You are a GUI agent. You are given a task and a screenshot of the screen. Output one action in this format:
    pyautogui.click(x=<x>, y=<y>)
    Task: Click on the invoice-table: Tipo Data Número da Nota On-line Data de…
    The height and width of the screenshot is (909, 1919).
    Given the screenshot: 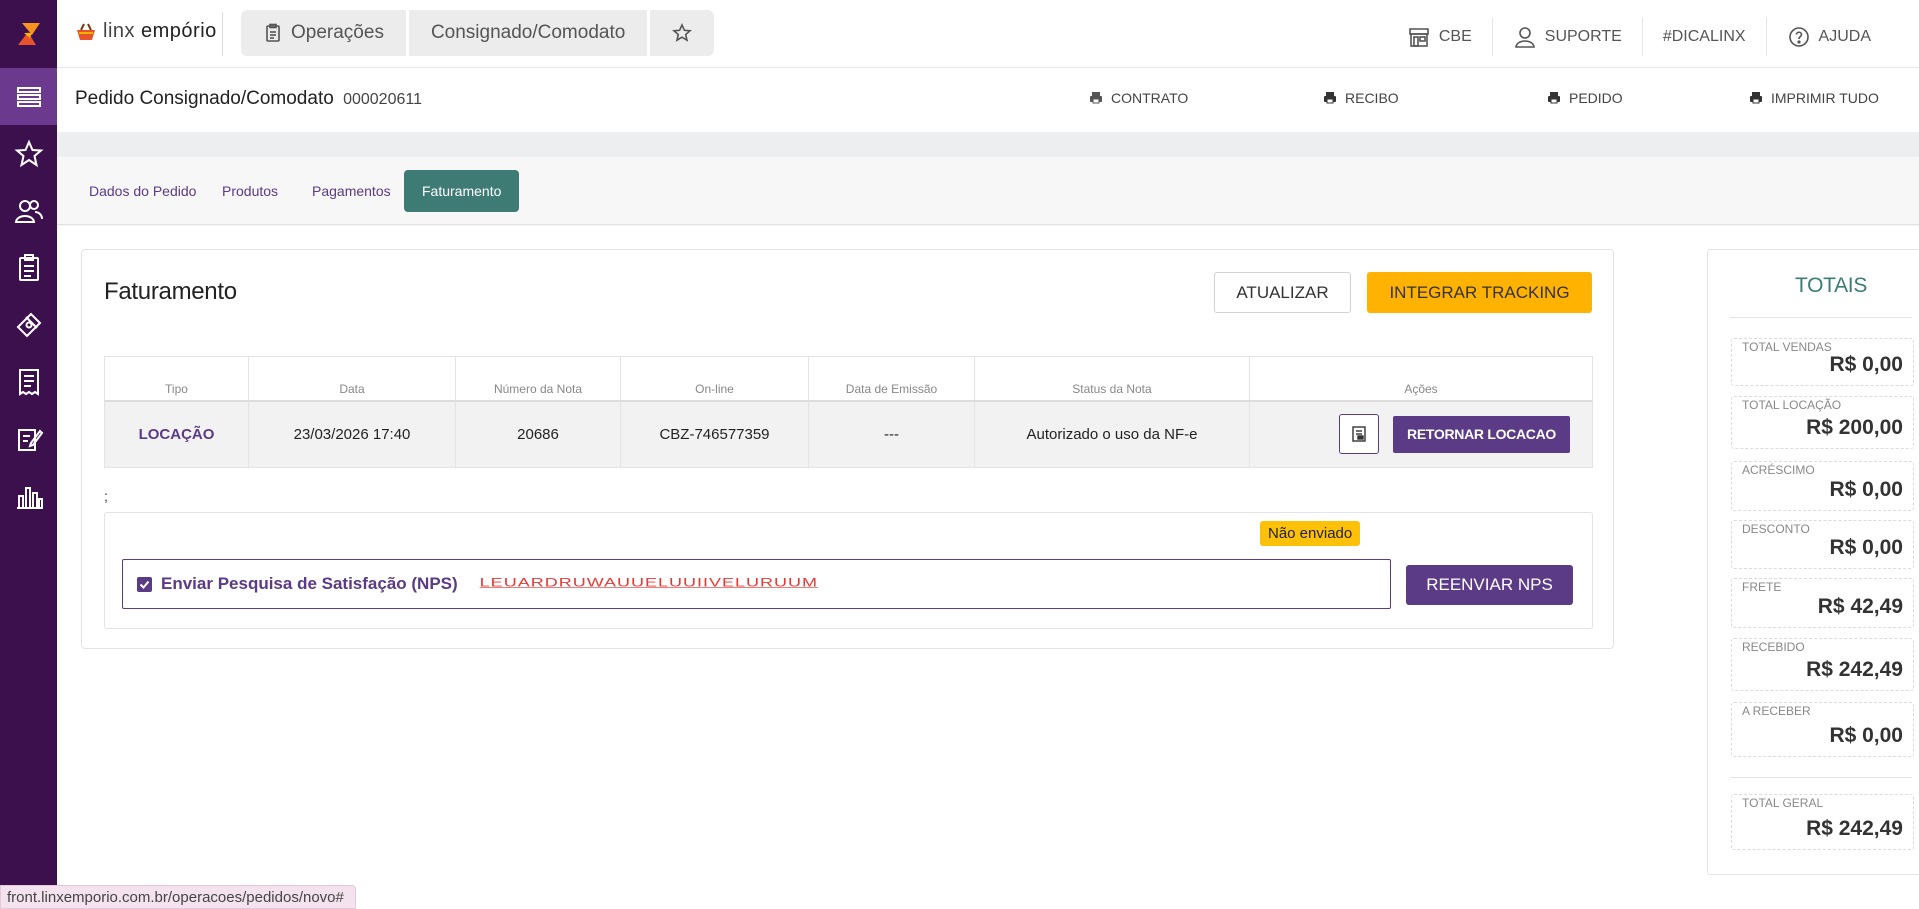 What is the action you would take?
    pyautogui.click(x=848, y=412)
    